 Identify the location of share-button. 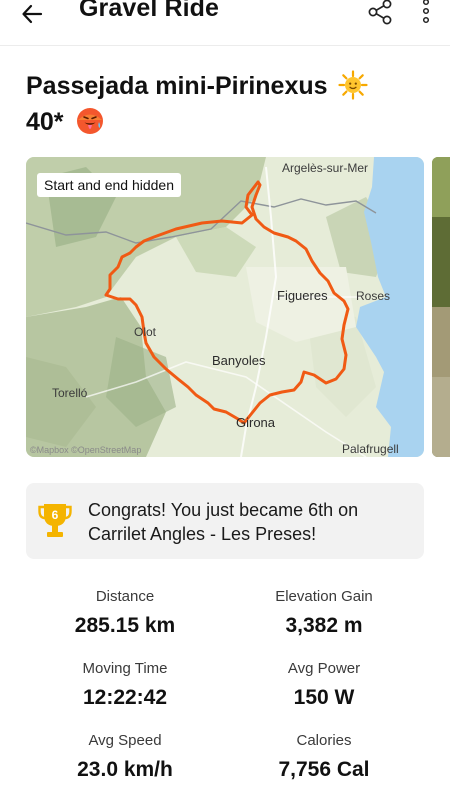
(380, 14).